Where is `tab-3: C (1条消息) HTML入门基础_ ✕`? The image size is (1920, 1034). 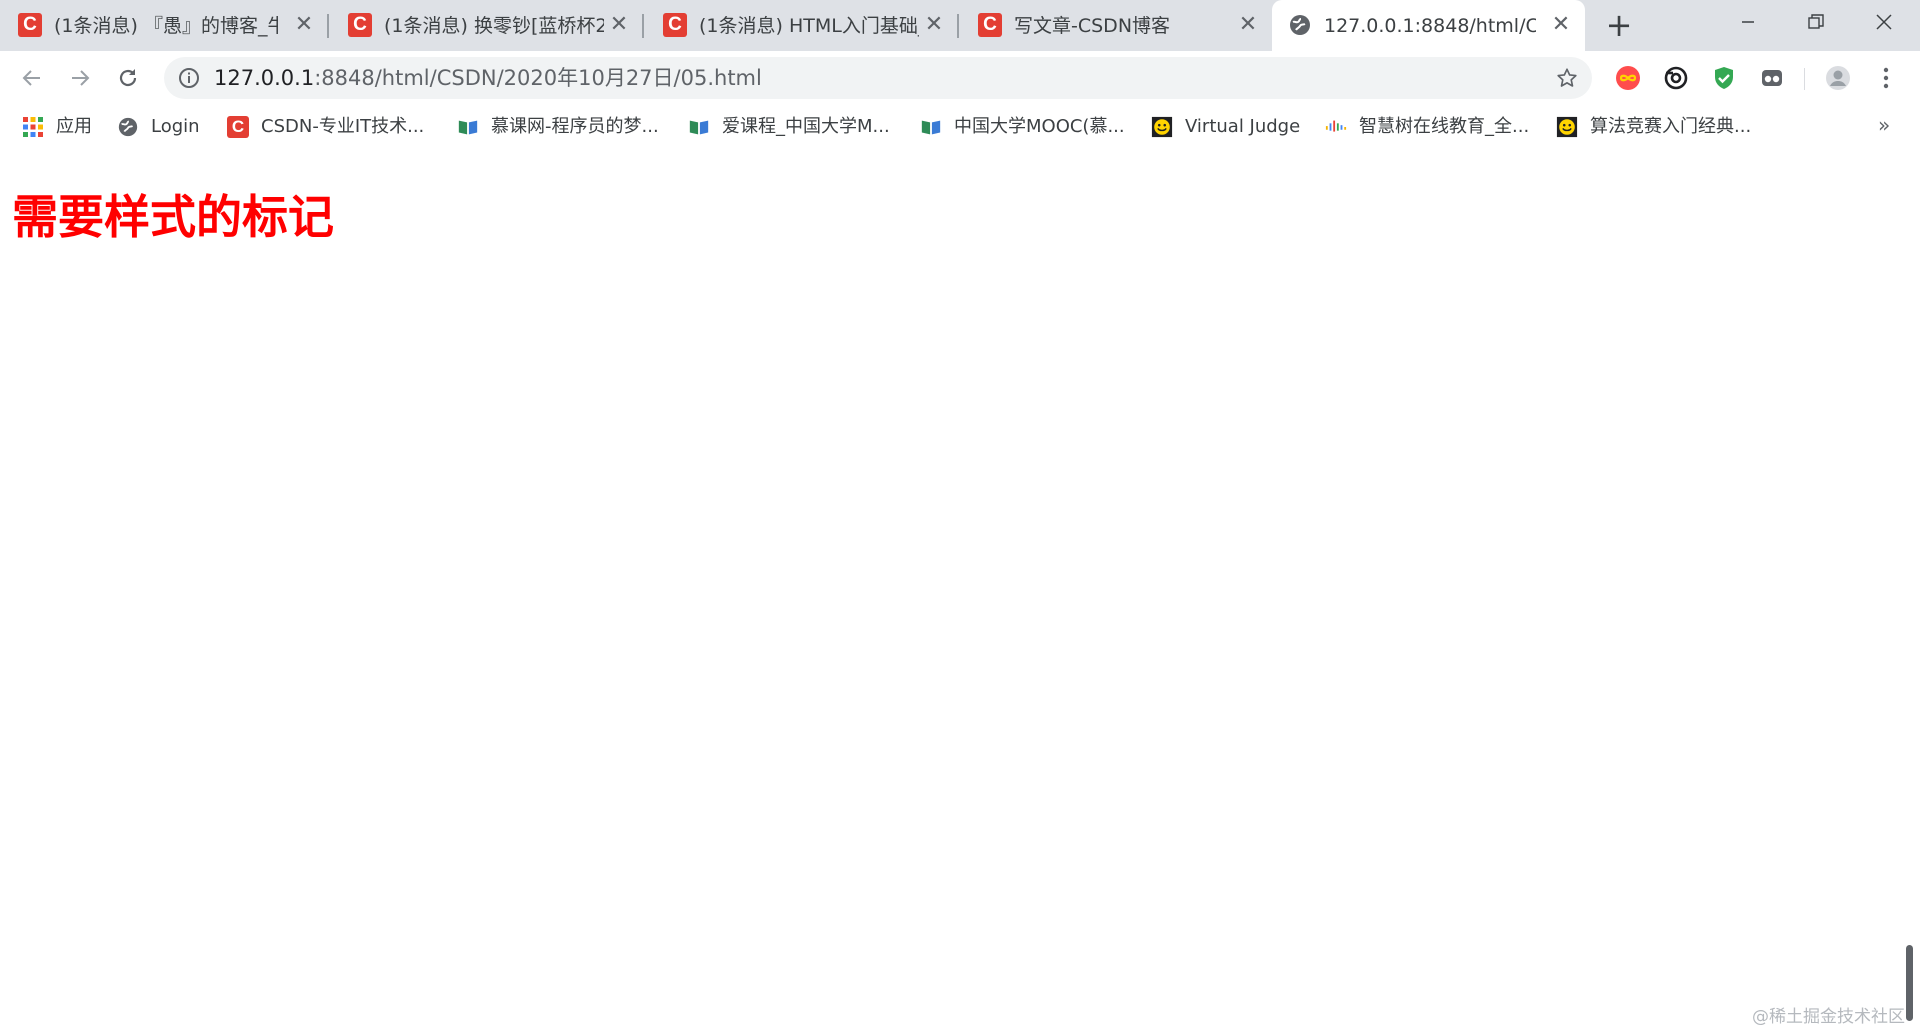
tab-3: C (1条消息) HTML入门基础_ ✕ is located at coordinates (802, 25).